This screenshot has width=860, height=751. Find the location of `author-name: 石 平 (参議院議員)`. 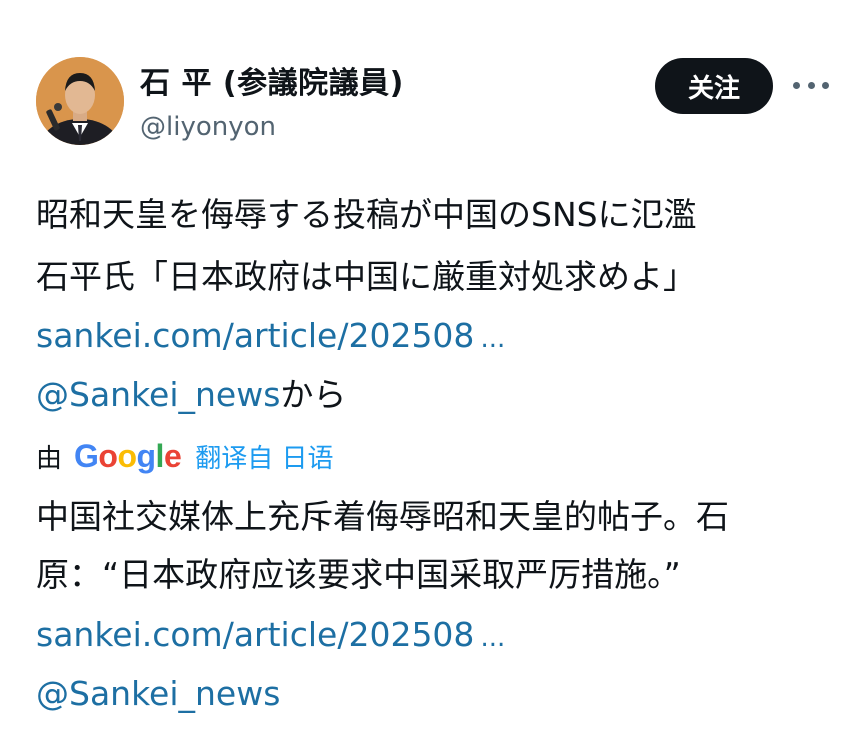

author-name: 石 平 (参議院議員) is located at coordinates (272, 80).